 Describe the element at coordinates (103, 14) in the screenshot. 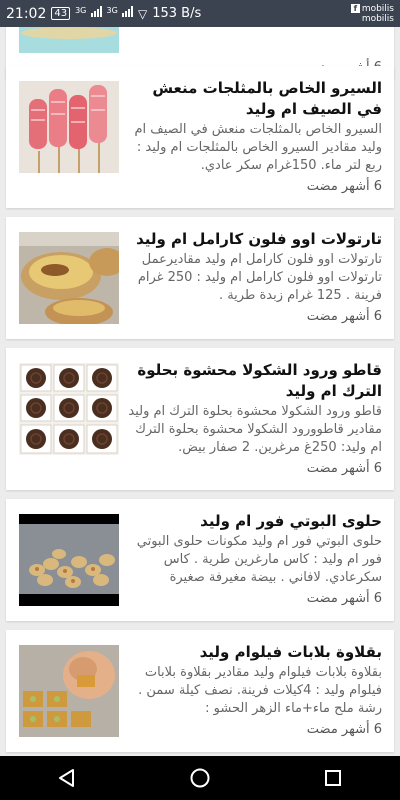

I see `status-left: 21:02 43 3G 3G ▽ 153 B/s` at that location.